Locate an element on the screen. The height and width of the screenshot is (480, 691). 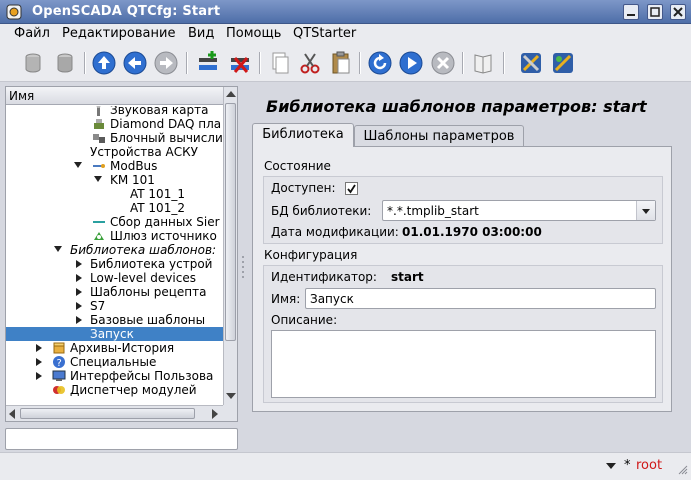
add-item-button is located at coordinates (208, 63).